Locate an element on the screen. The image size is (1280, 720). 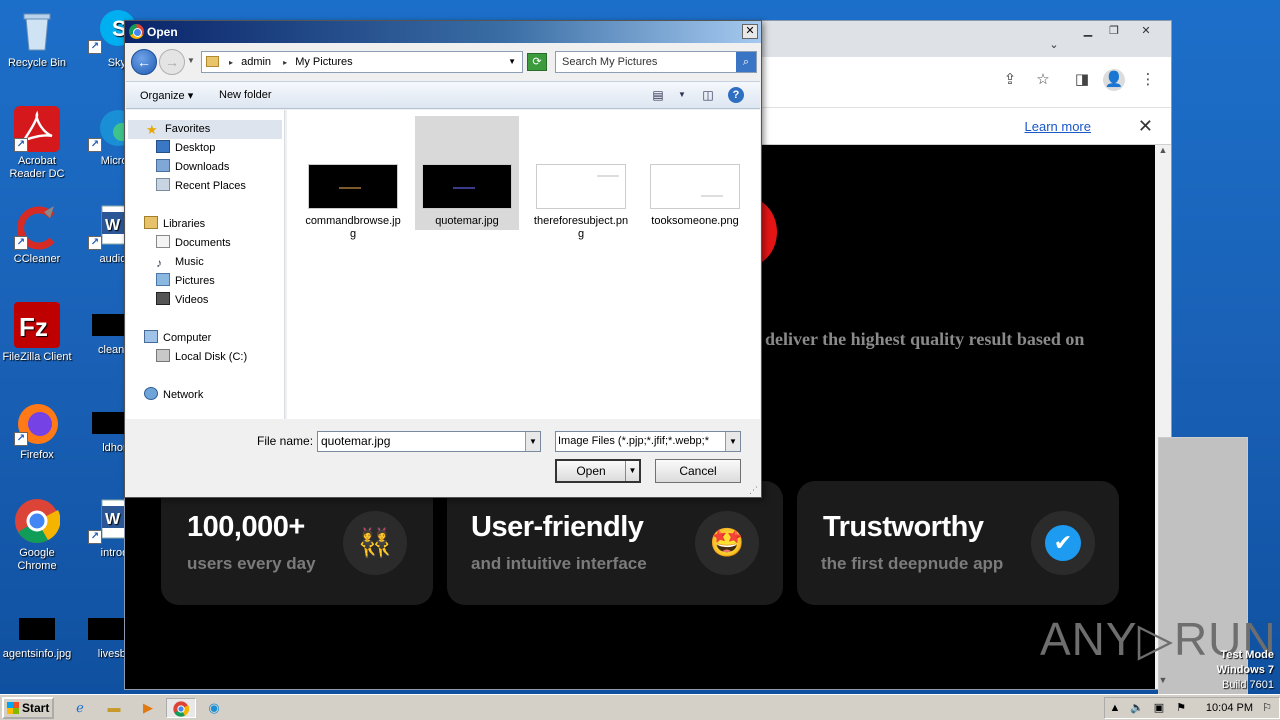
preview-pane-icon: ◫ is located at coordinates (708, 95).